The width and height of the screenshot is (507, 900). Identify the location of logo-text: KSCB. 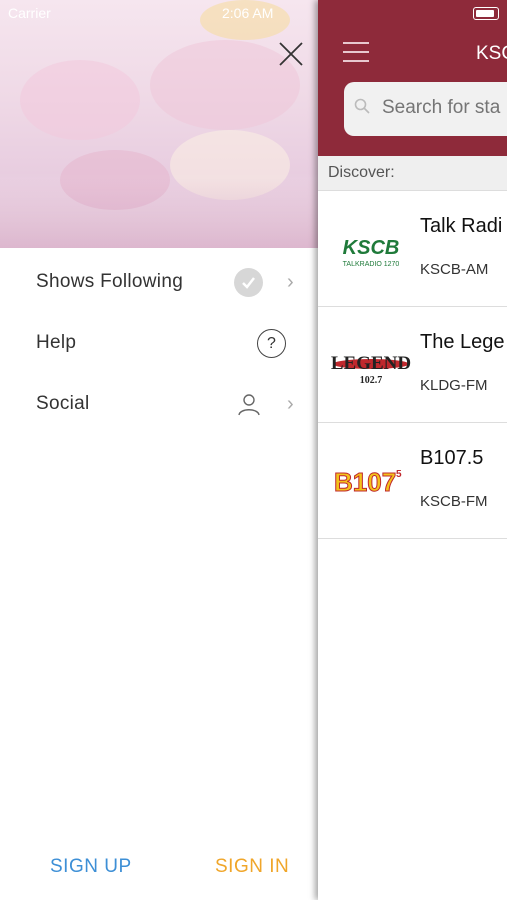
(371, 248).